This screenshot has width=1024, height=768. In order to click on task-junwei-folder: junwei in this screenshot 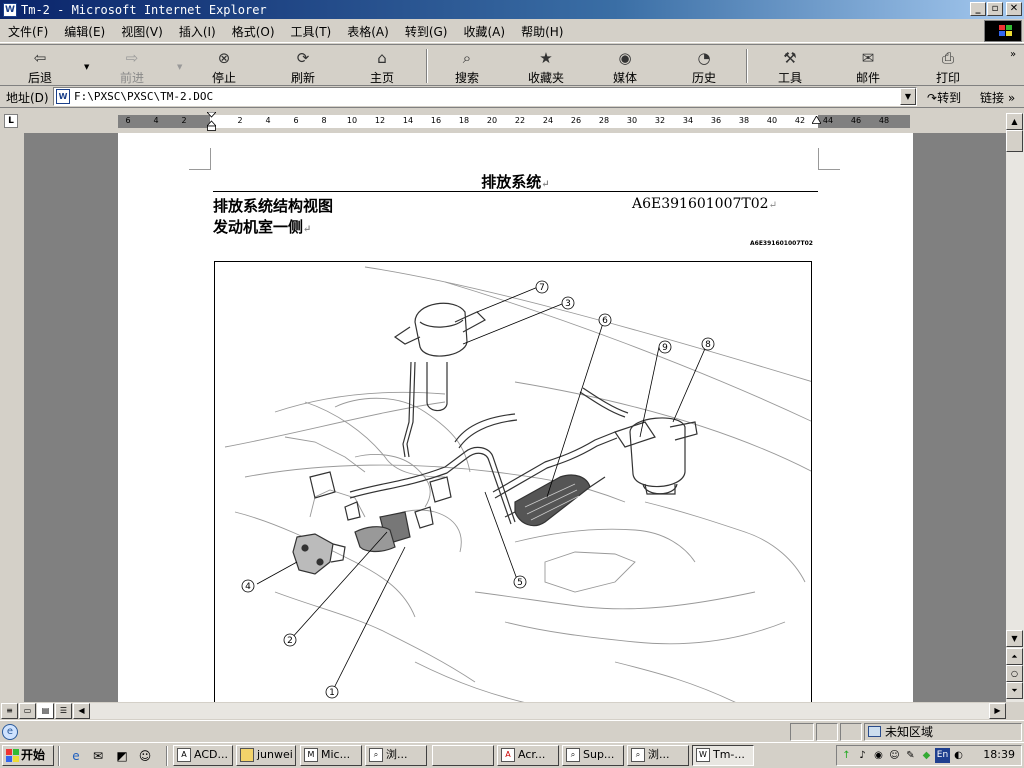, I will do `click(266, 755)`.